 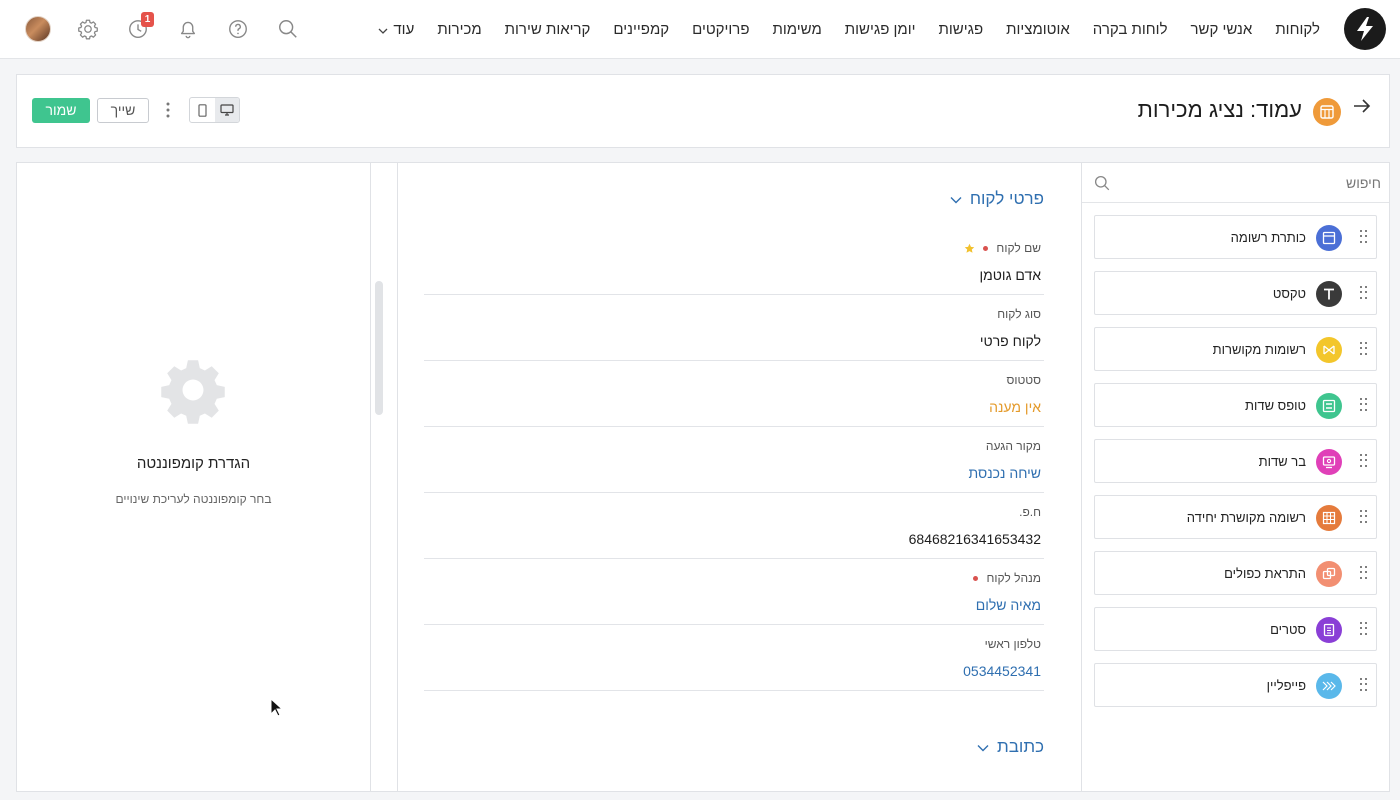 I want to click on component-pipeline: פייפליין, so click(x=1235, y=685).